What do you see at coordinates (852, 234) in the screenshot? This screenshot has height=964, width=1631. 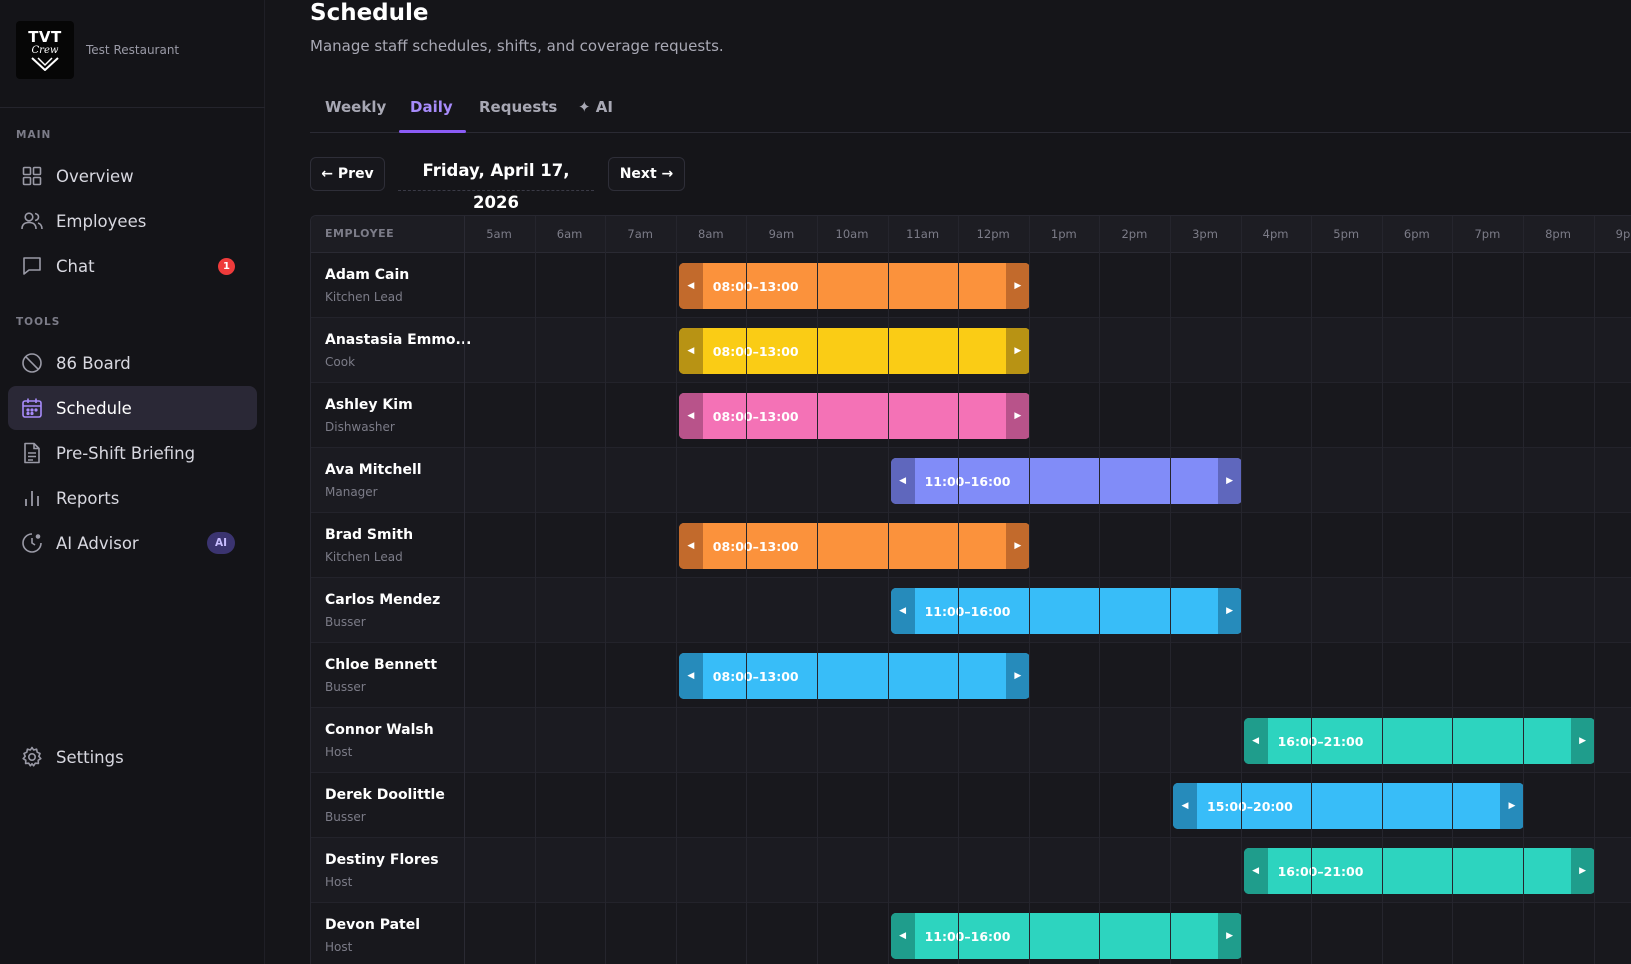 I see `hour-label: 10am` at bounding box center [852, 234].